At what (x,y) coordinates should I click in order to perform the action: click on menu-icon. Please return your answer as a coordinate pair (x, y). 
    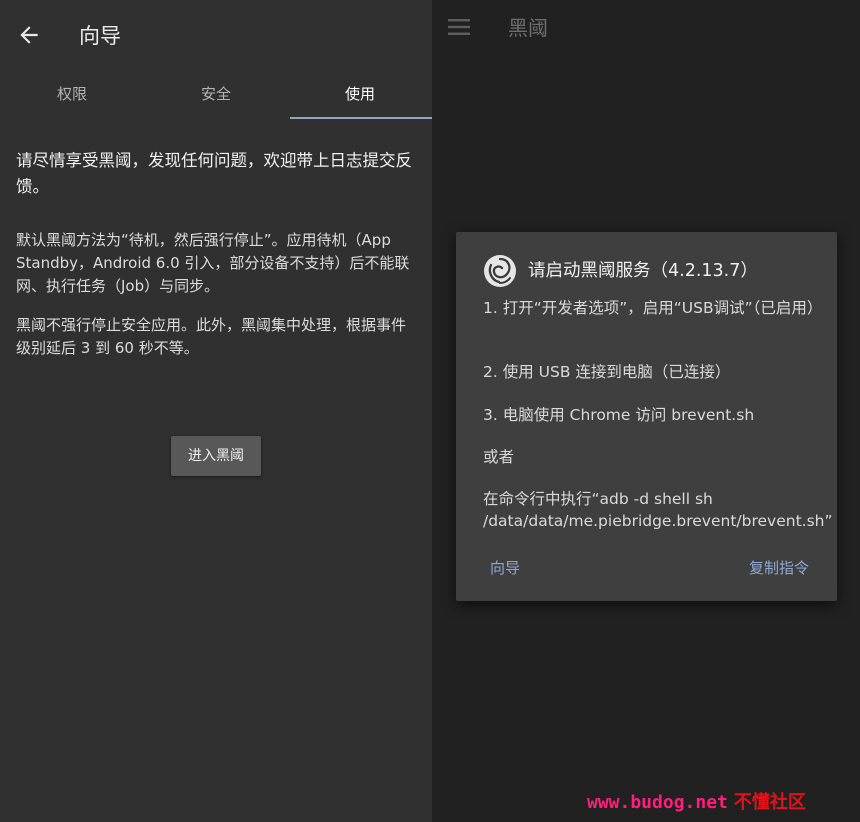
    Looking at the image, I should click on (459, 27).